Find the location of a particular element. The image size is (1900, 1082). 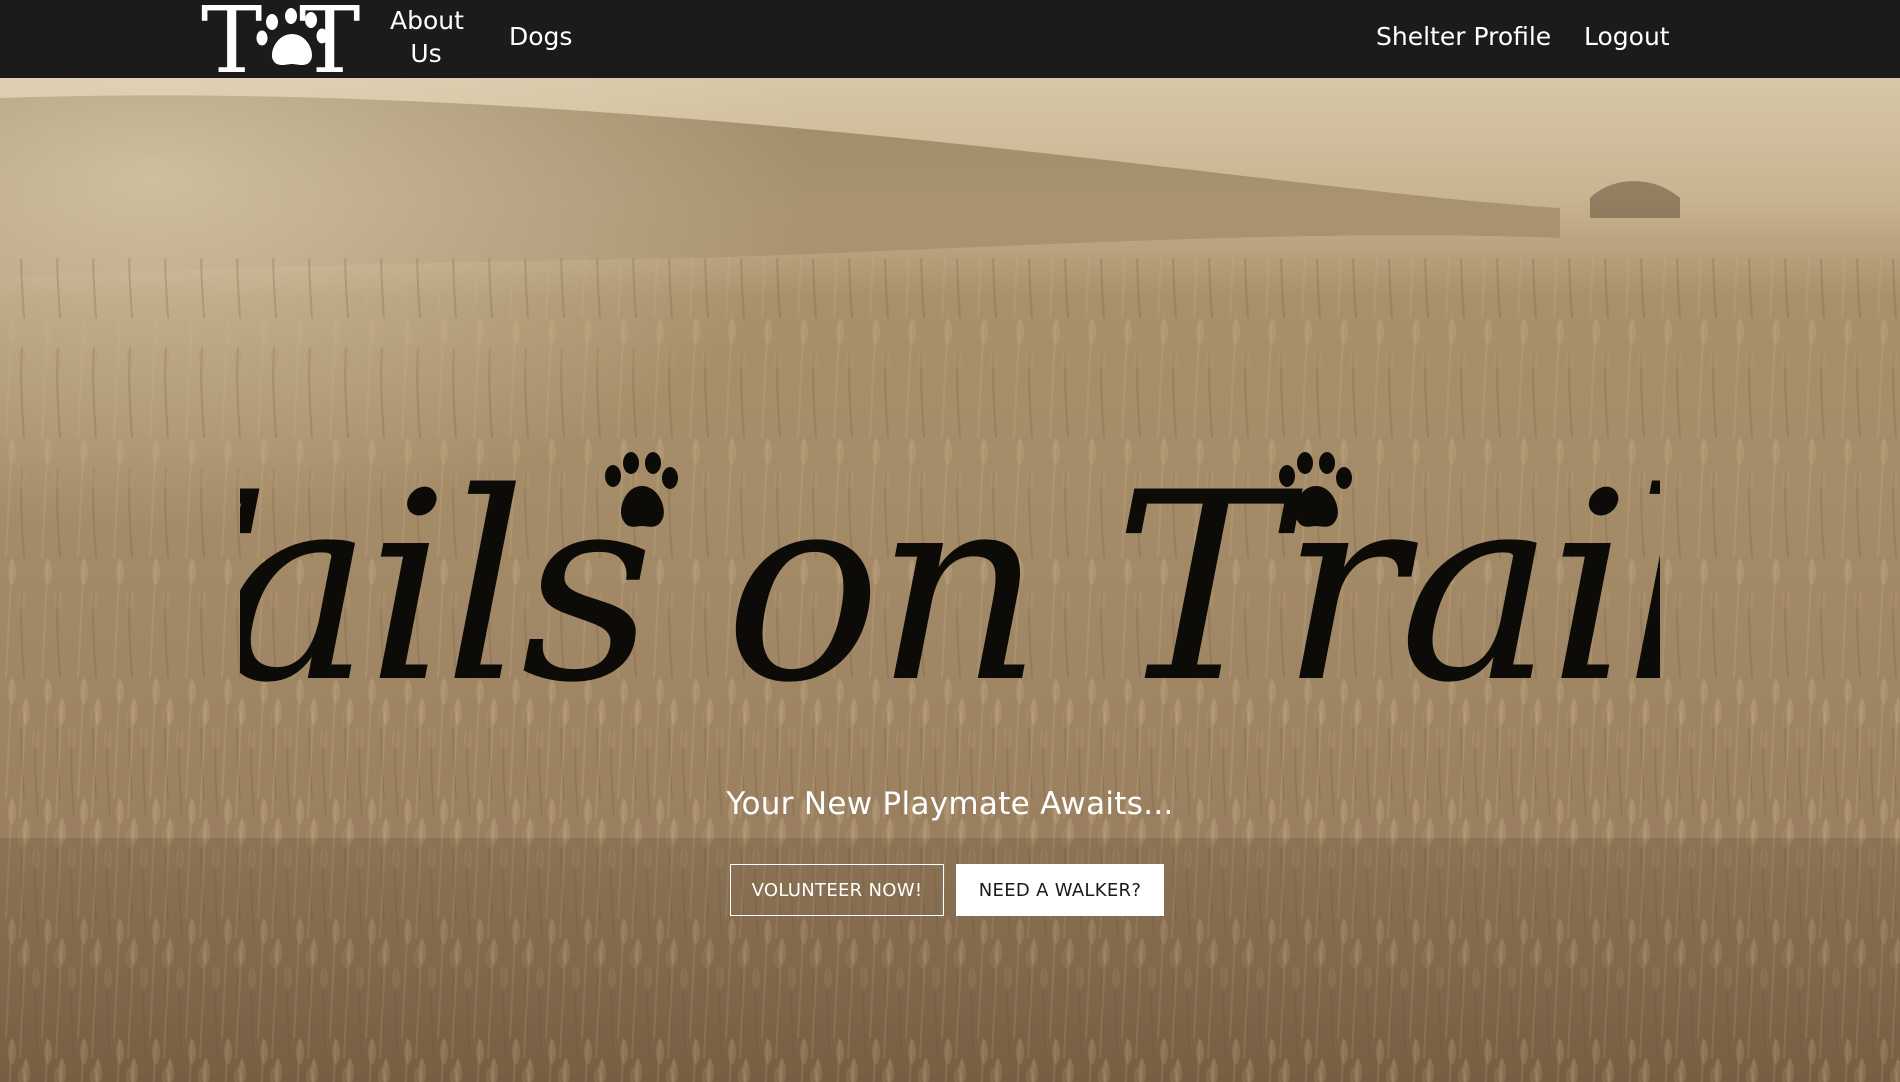

nav-logout-link: Logout is located at coordinates (1627, 37).